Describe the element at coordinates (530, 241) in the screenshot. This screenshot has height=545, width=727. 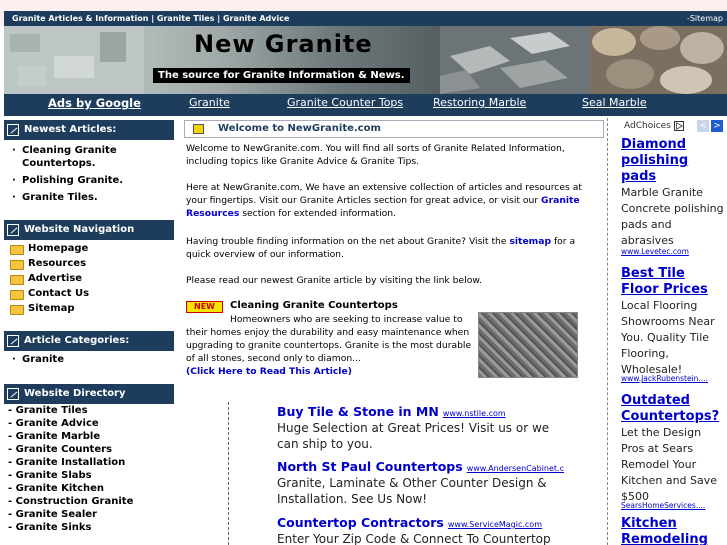
I see `sitemap-link: sitemap` at that location.